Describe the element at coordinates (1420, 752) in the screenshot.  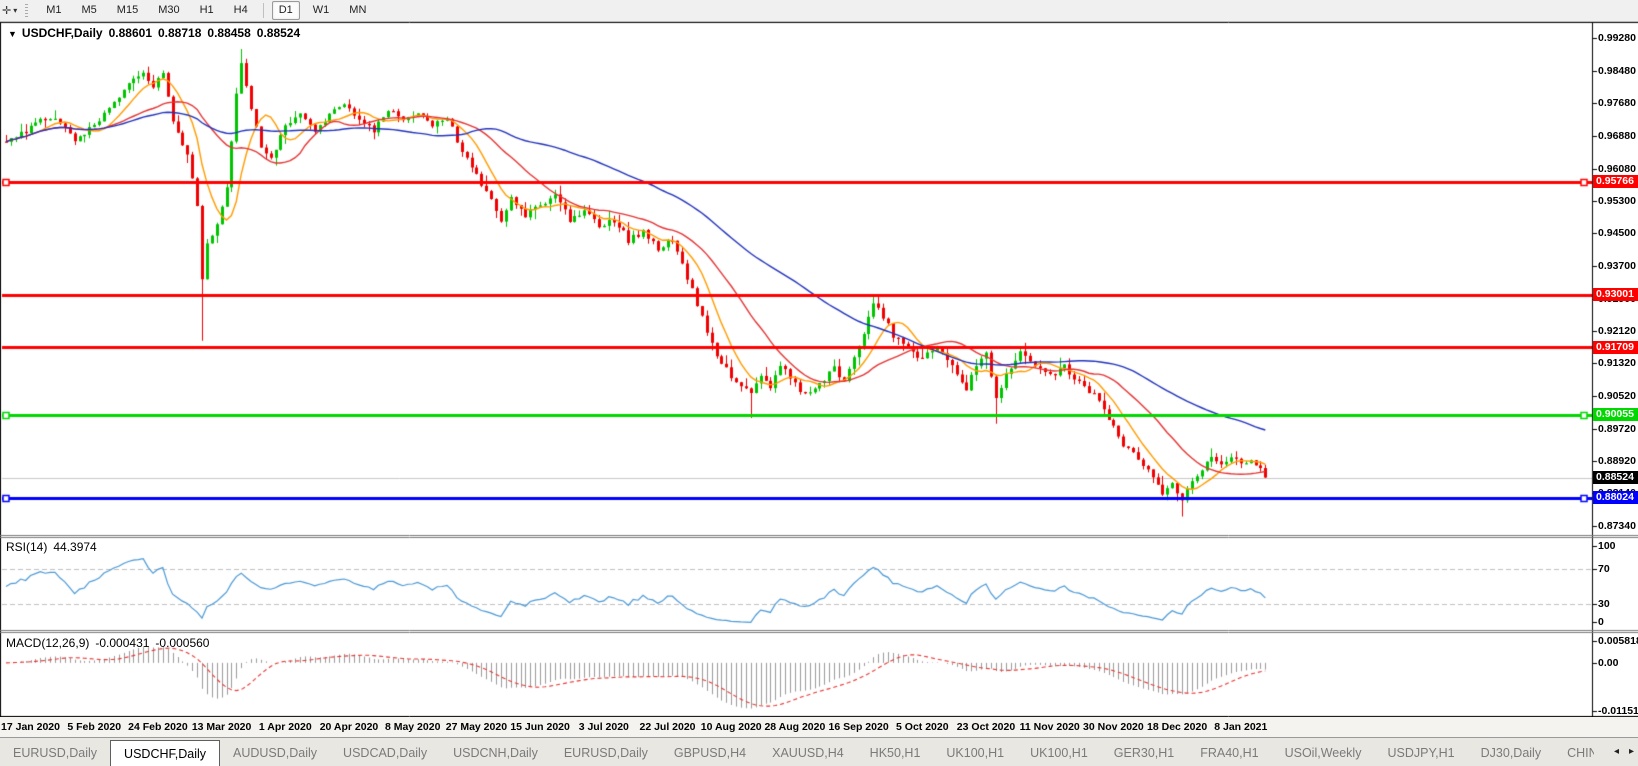
I see `chart-tab-usdjpy-h1: USDJPY,H1` at that location.